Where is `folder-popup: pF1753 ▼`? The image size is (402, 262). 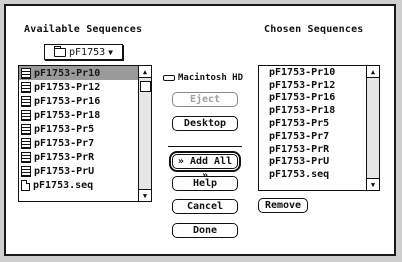
folder-popup: pF1753 ▼ is located at coordinates (83, 52).